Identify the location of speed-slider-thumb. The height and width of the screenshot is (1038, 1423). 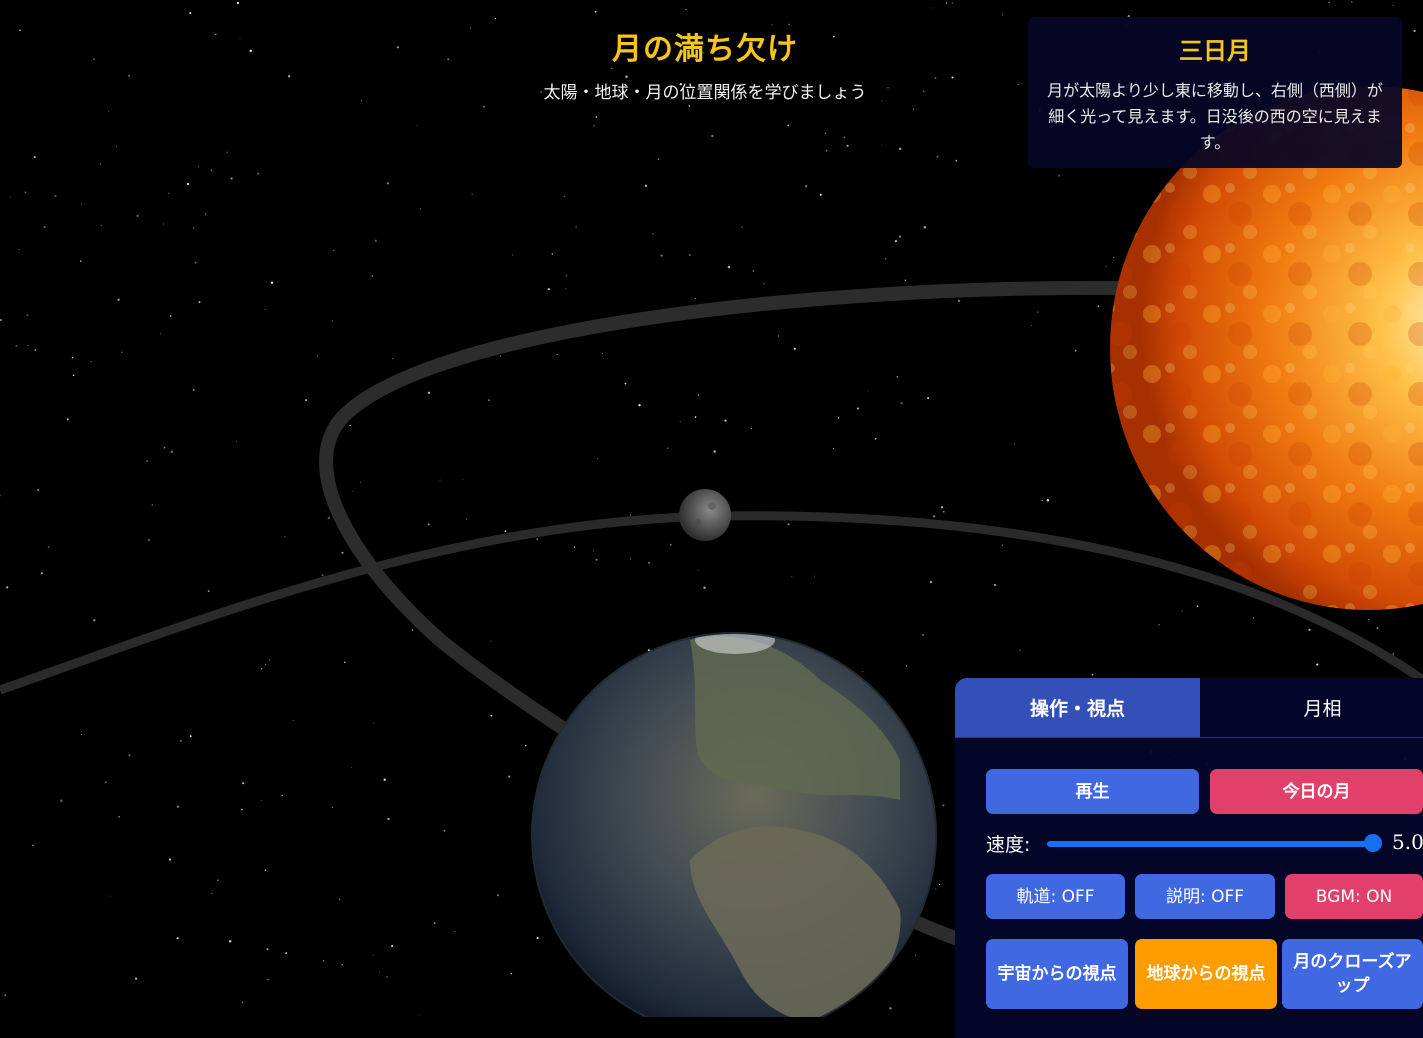
(1373, 843).